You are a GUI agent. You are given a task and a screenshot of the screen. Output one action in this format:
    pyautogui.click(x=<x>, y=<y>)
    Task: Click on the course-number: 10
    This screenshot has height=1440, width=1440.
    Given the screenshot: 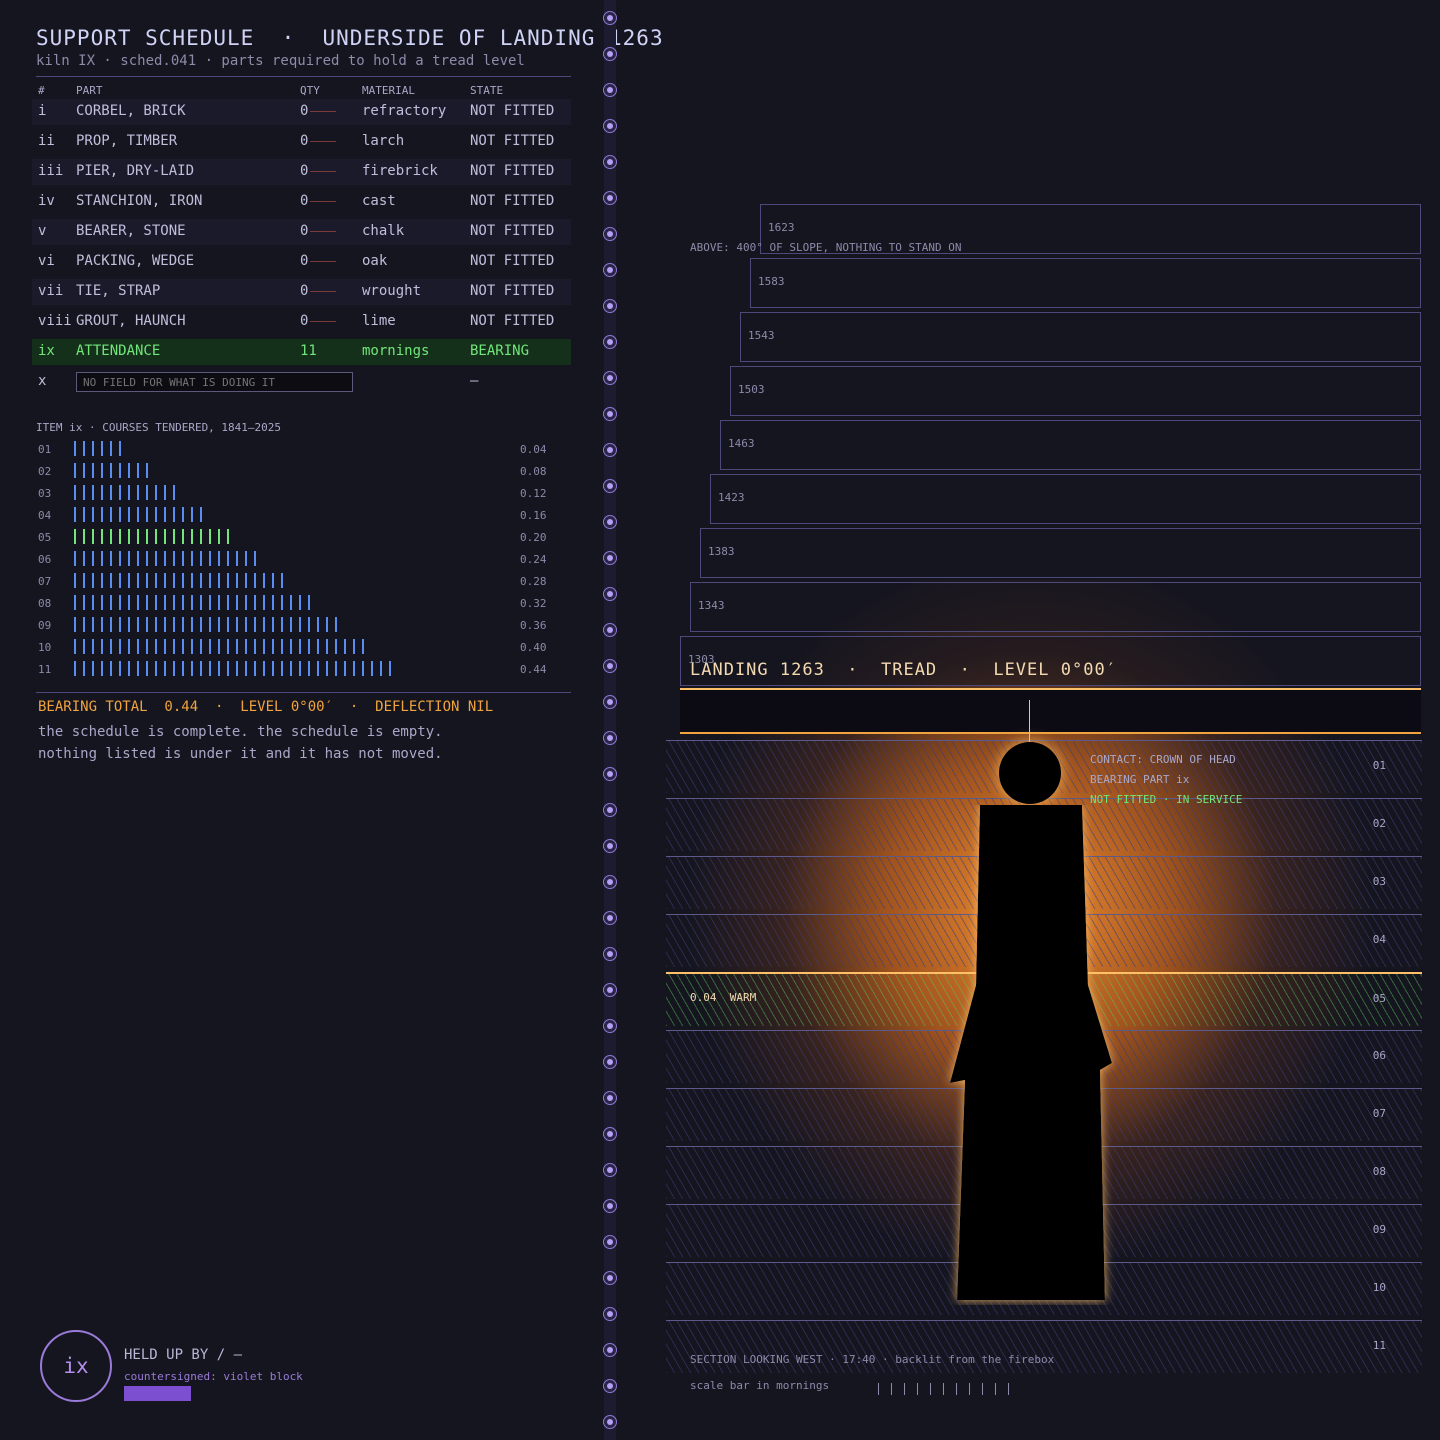 What is the action you would take?
    pyautogui.click(x=1379, y=1287)
    